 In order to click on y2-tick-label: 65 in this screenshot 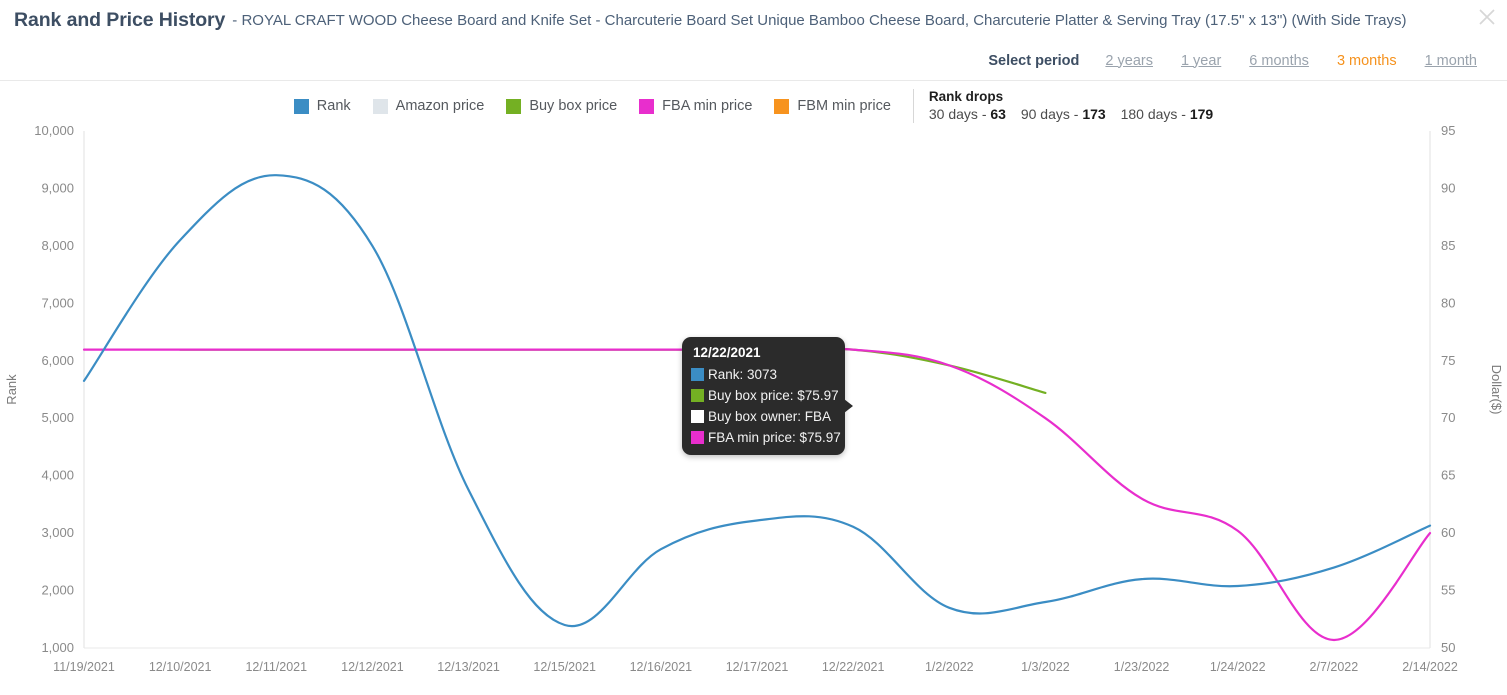, I will do `click(1448, 475)`.